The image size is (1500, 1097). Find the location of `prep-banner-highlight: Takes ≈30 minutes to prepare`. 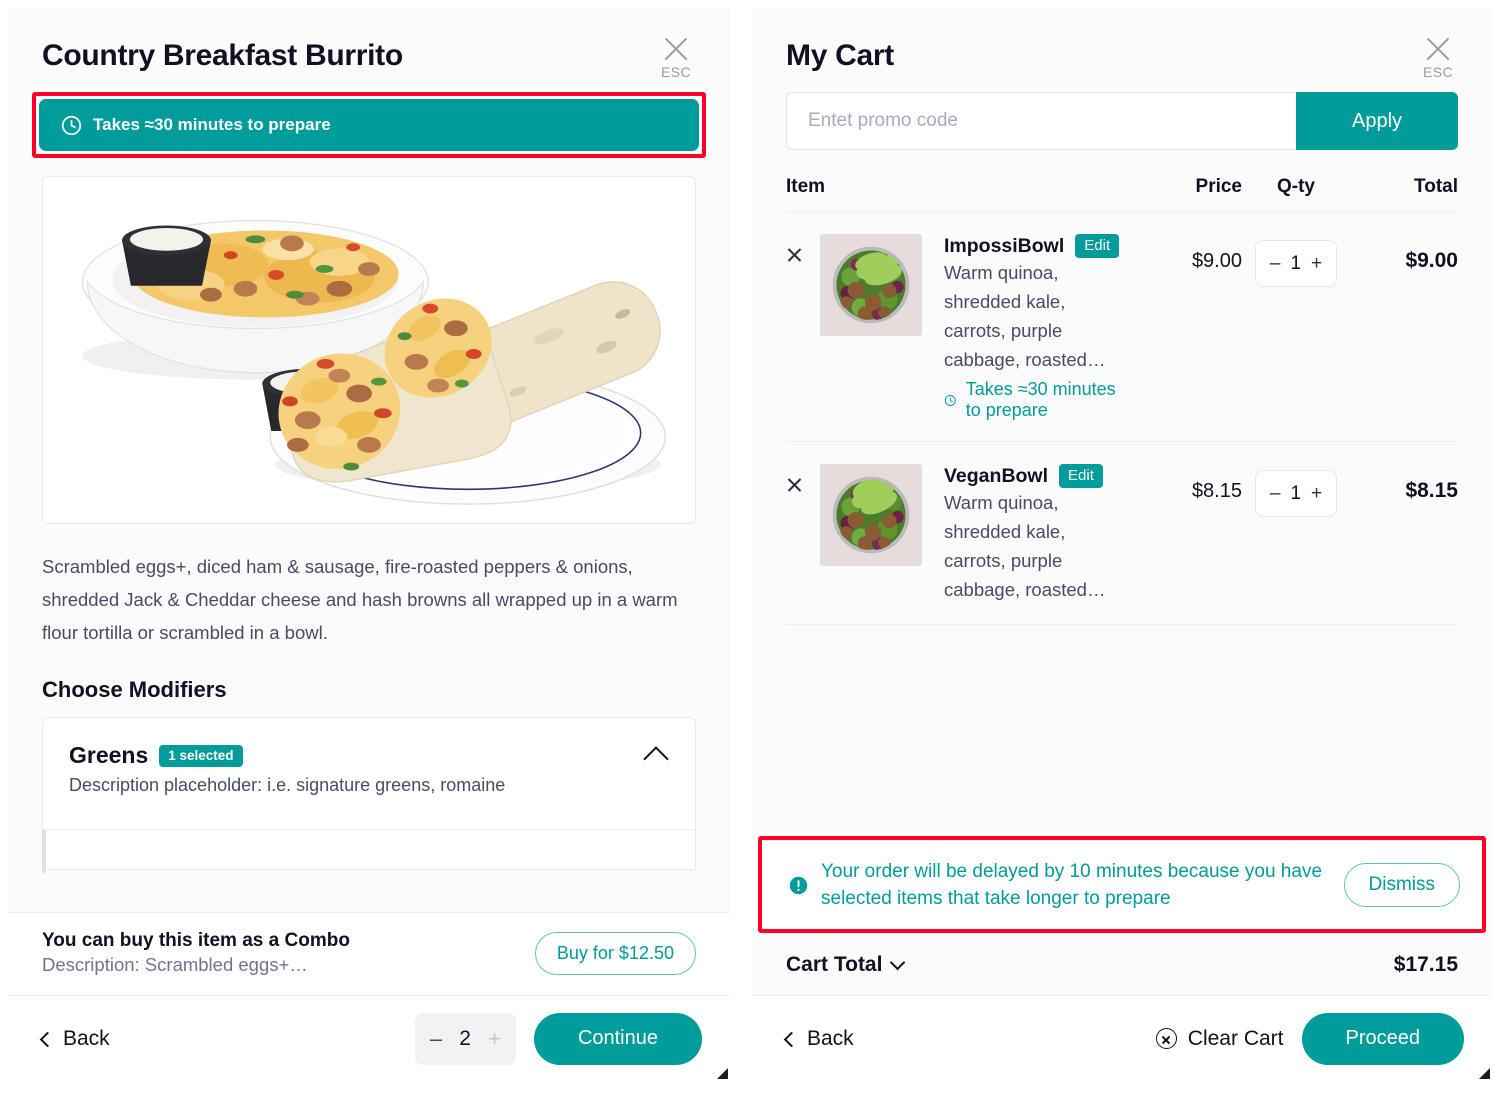

prep-banner-highlight: Takes ≈30 minutes to prepare is located at coordinates (369, 125).